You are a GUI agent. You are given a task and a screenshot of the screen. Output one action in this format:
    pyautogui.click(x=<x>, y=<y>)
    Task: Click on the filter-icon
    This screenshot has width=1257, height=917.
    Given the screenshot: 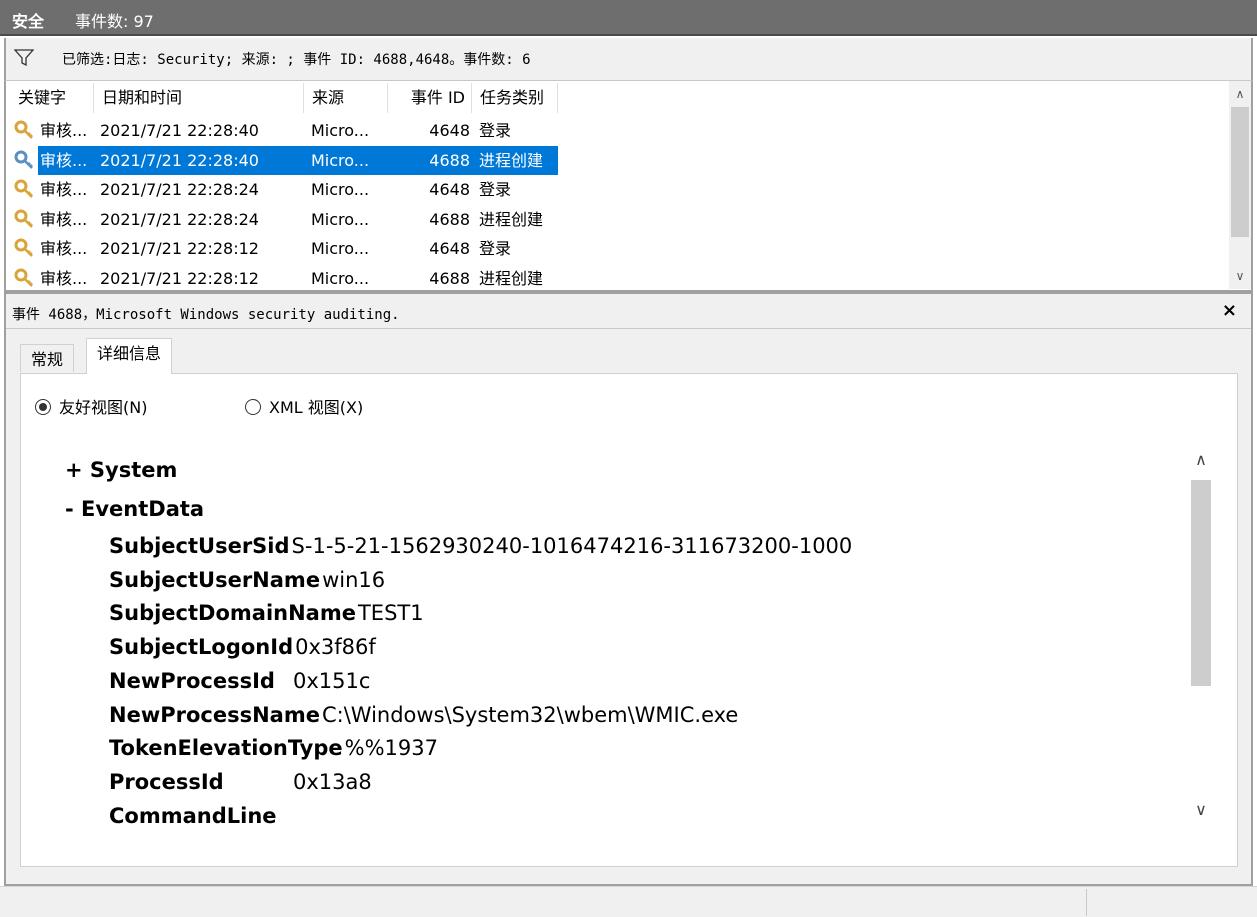 What is the action you would take?
    pyautogui.click(x=24, y=58)
    